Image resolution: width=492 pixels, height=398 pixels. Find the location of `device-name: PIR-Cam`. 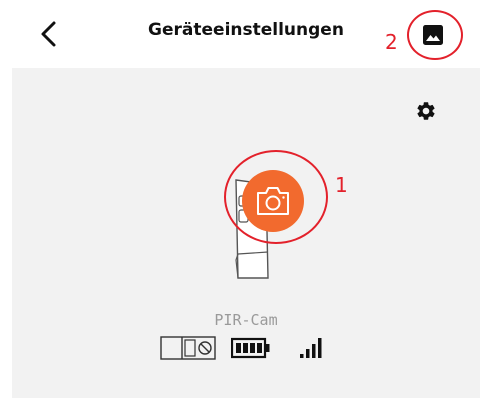

device-name: PIR-Cam is located at coordinates (246, 320).